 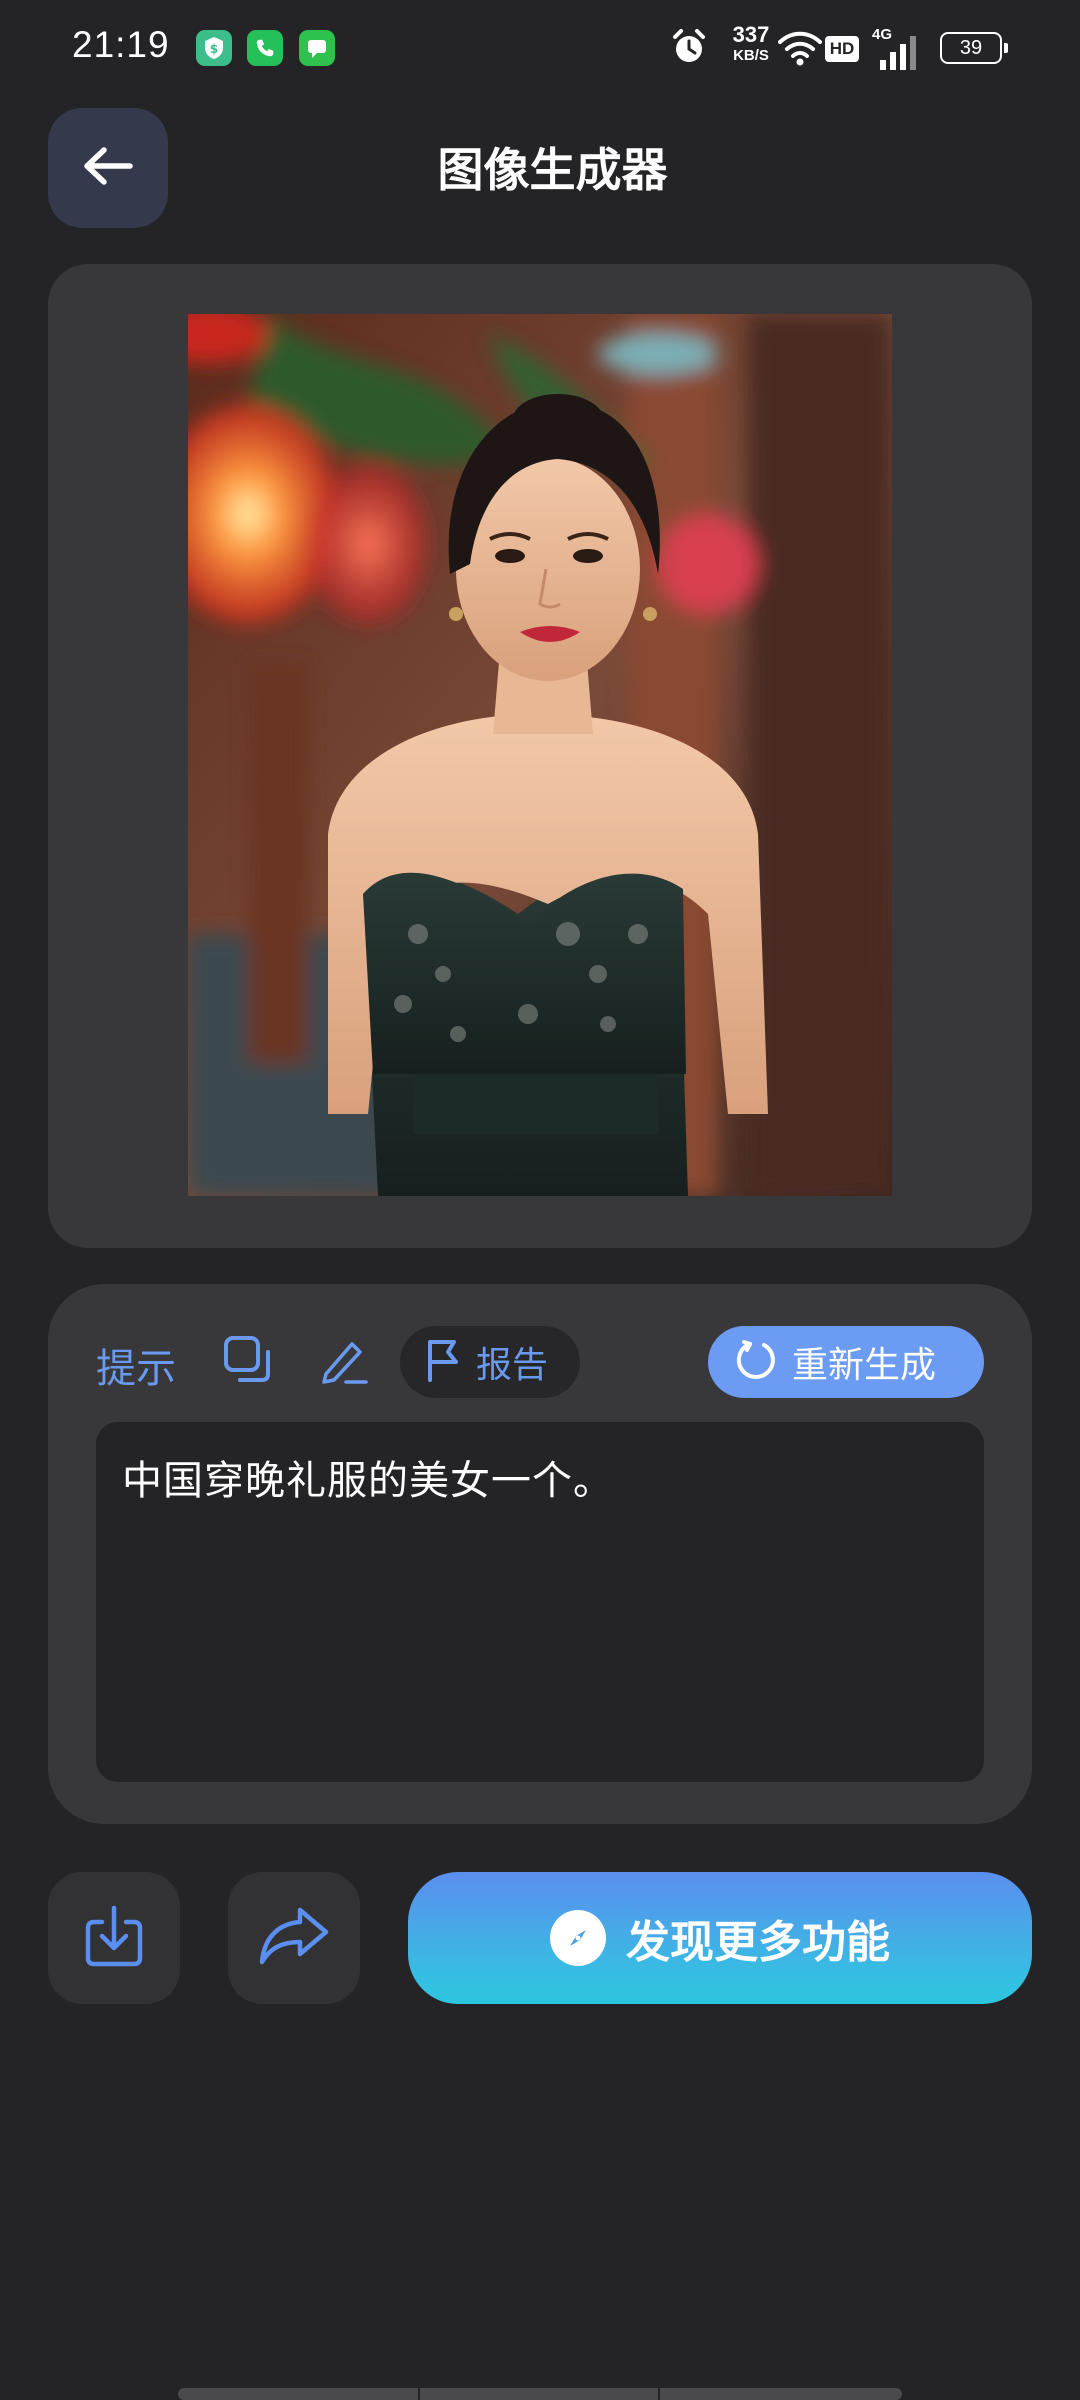 I want to click on prompt-textbox: 中国穿晚礼服的美女一个。, so click(x=540, y=1602).